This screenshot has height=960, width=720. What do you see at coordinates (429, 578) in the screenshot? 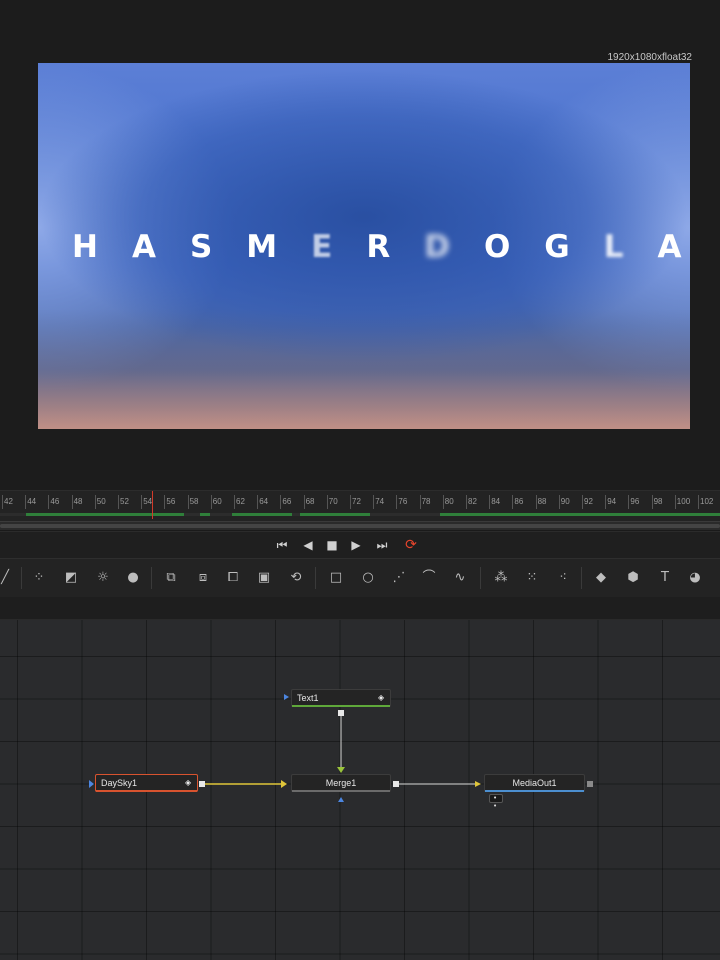
I see `bspline-mask-icon: ⌒` at bounding box center [429, 578].